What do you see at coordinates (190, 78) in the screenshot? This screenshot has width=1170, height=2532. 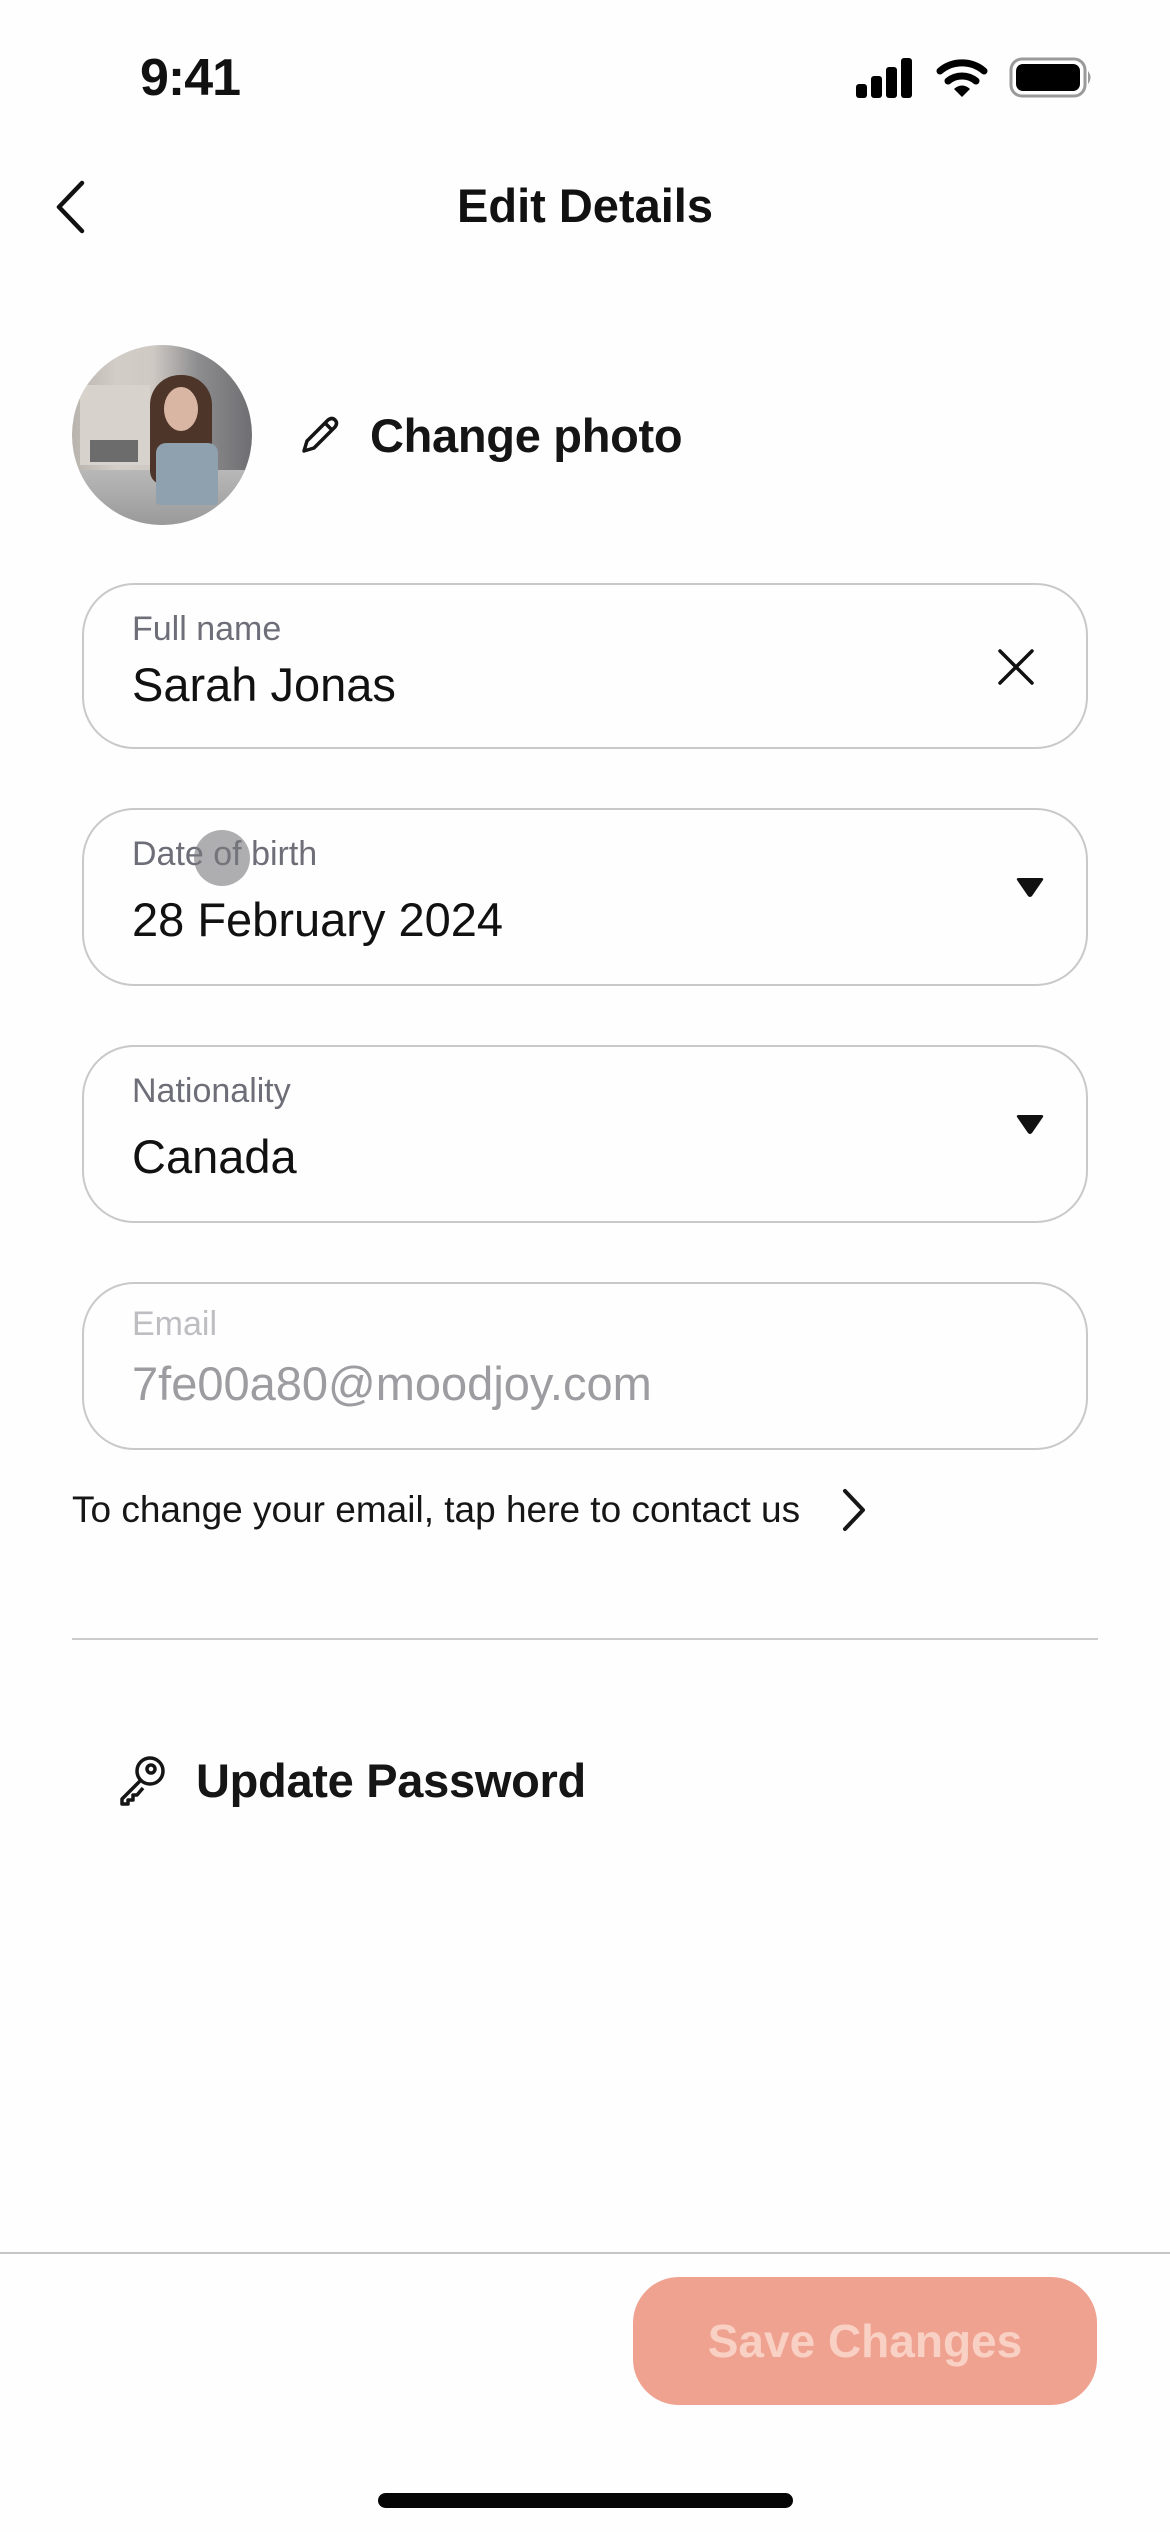 I see `status-time: 9:41` at bounding box center [190, 78].